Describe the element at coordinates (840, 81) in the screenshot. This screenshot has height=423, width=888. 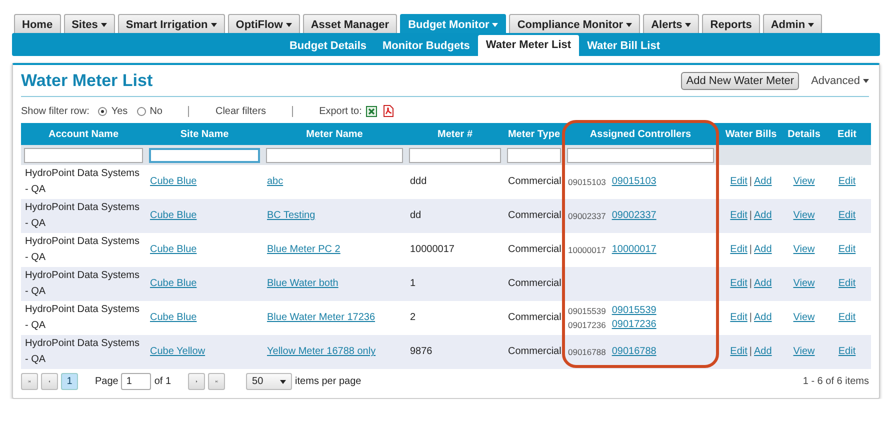
I see `advanced-menu: Advanced` at that location.